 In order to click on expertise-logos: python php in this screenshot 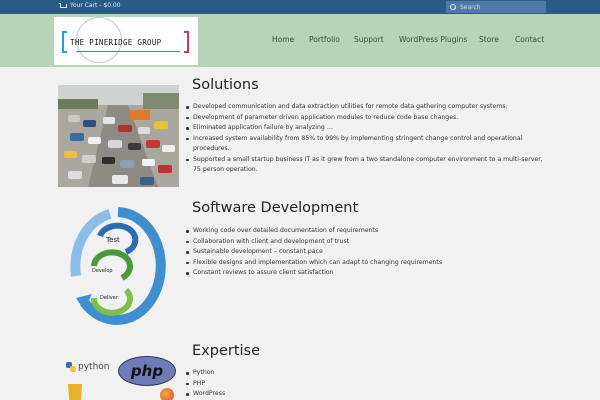, I will do `click(122, 376)`.